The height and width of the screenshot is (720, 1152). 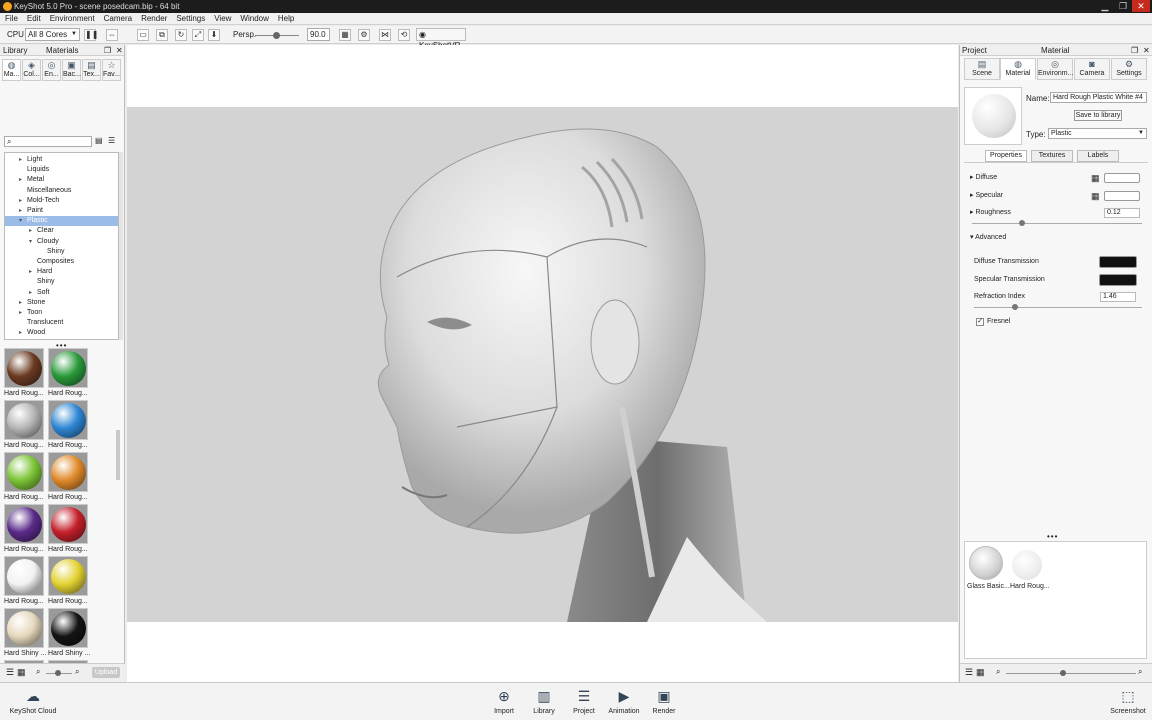 I want to click on roughness-slider-knob, so click(x=1022, y=223).